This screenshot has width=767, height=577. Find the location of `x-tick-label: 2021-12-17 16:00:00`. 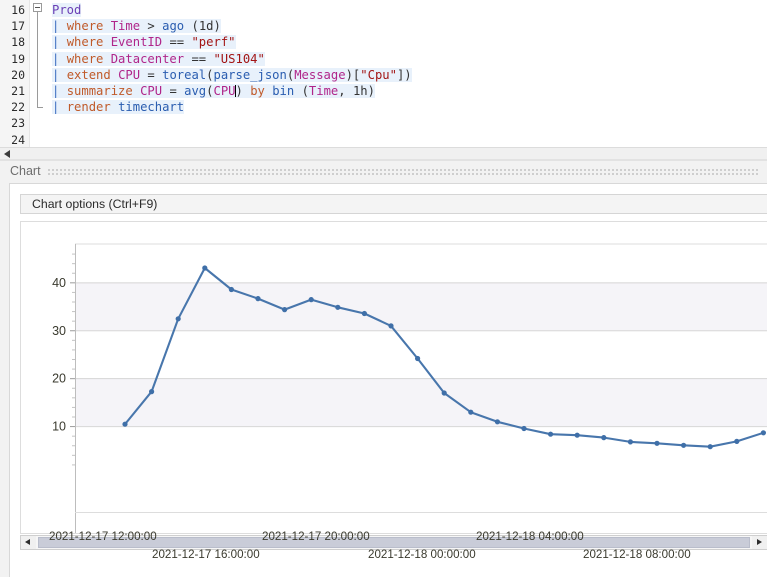

x-tick-label: 2021-12-17 16:00:00 is located at coordinates (206, 554).